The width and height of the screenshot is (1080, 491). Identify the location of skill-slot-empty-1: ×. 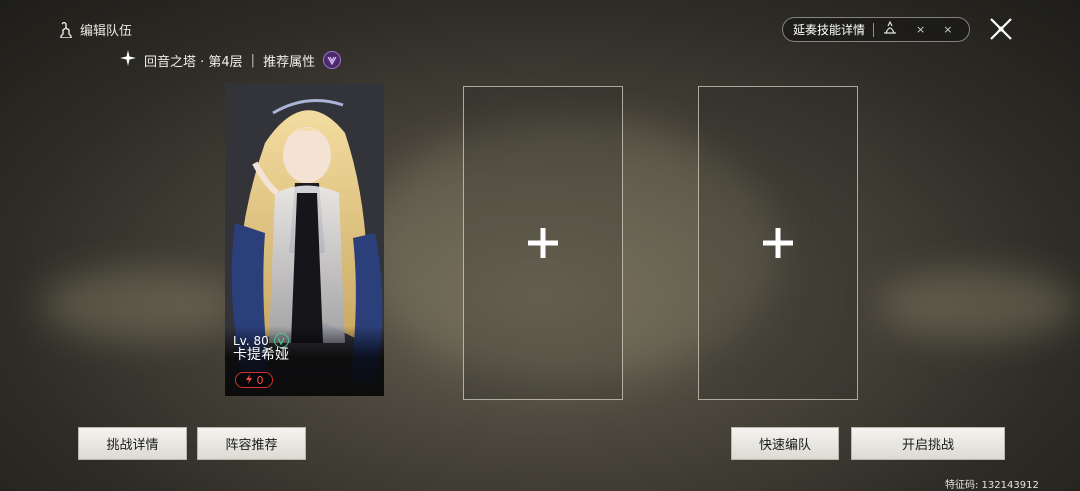
(921, 29).